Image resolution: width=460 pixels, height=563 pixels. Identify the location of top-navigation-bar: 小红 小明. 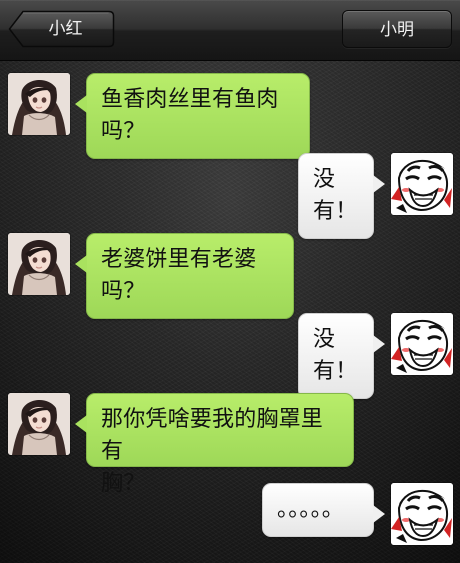
(230, 30).